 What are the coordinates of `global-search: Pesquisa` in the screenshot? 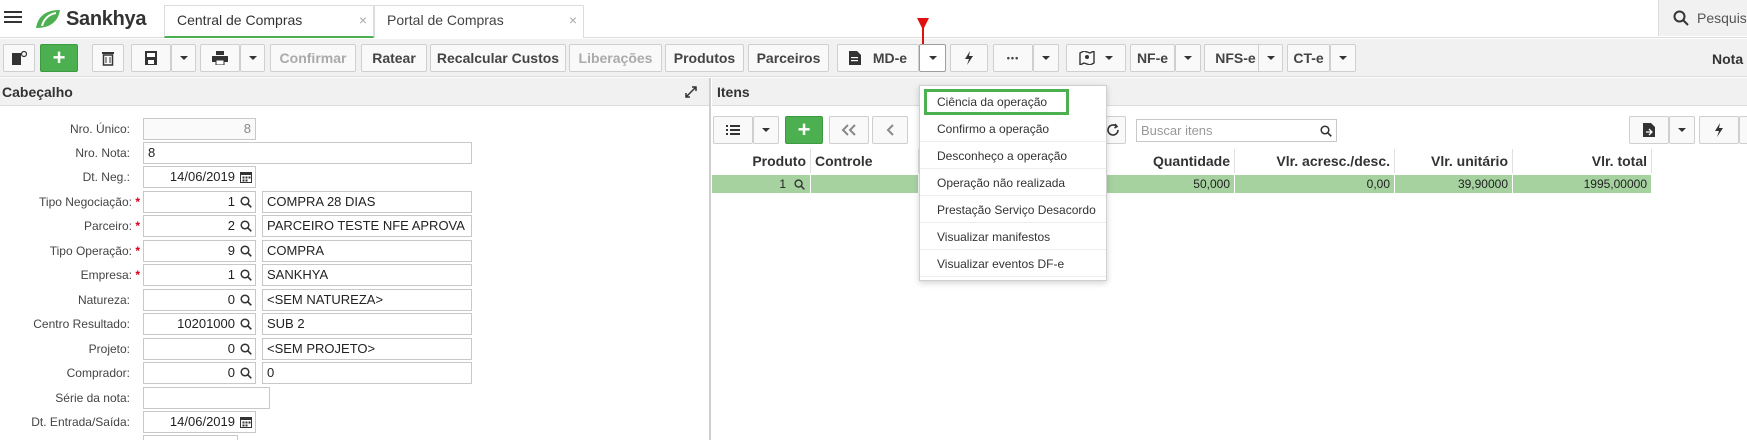 It's located at (1702, 18).